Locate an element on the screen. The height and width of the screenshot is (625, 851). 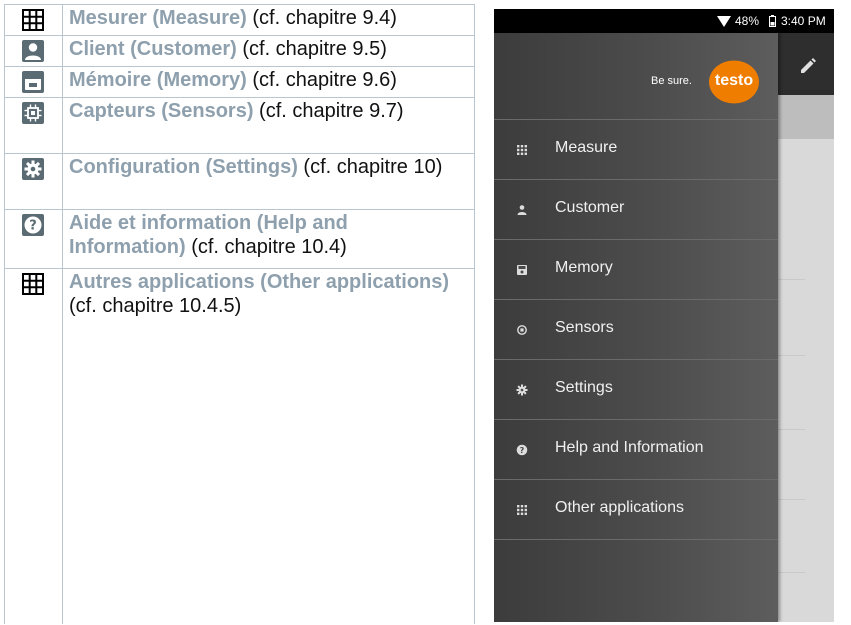
menu-item-label: Memory is located at coordinates (584, 267).